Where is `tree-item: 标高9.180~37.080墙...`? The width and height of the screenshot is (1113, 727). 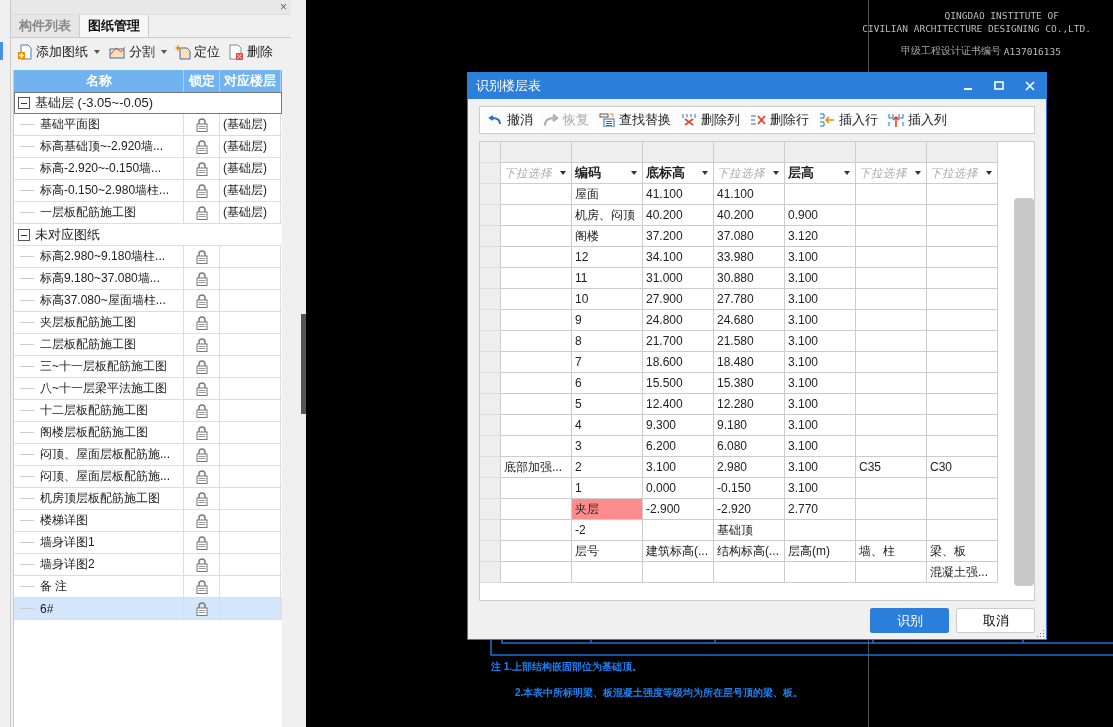
tree-item: 标高9.180~37.080墙... is located at coordinates (100, 278).